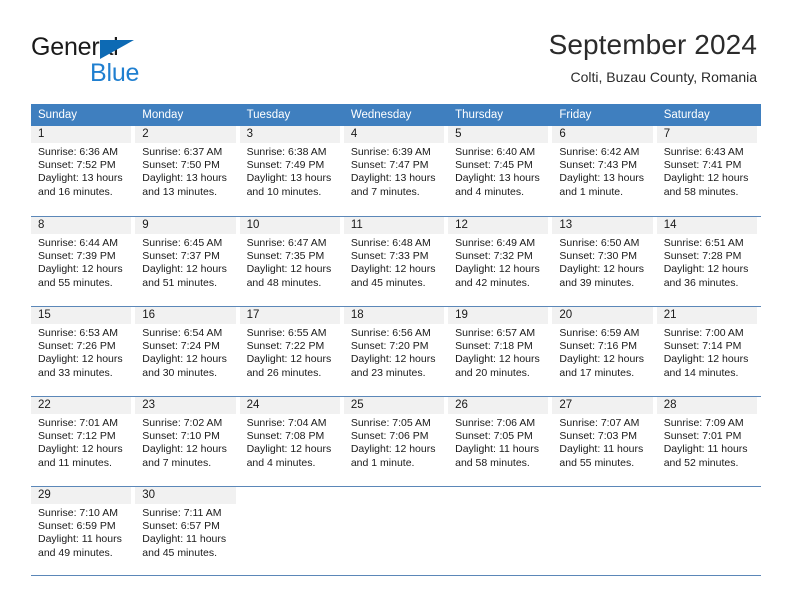 The width and height of the screenshot is (792, 612). I want to click on day-number-band: 17, so click(289, 315).